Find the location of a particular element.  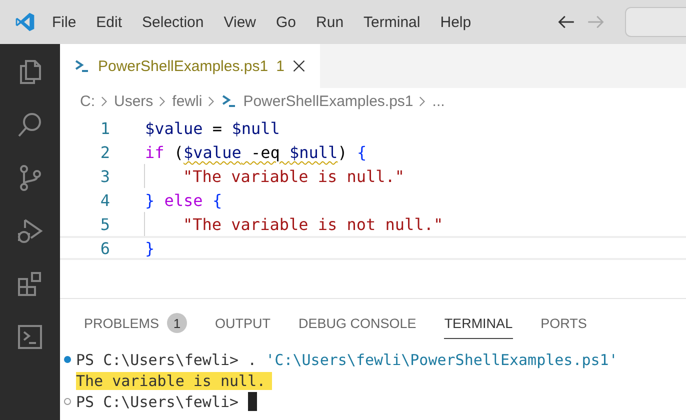

breadcrumb-item: PowerShellExamples.ps1 is located at coordinates (328, 101).